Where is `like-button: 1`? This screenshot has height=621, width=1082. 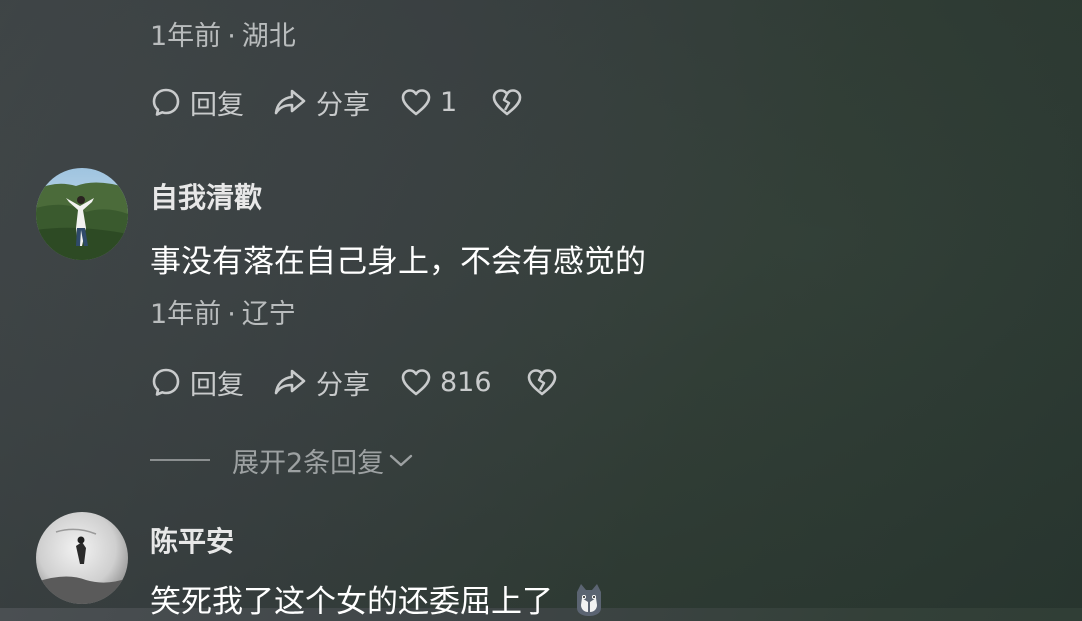 like-button: 1 is located at coordinates (428, 102).